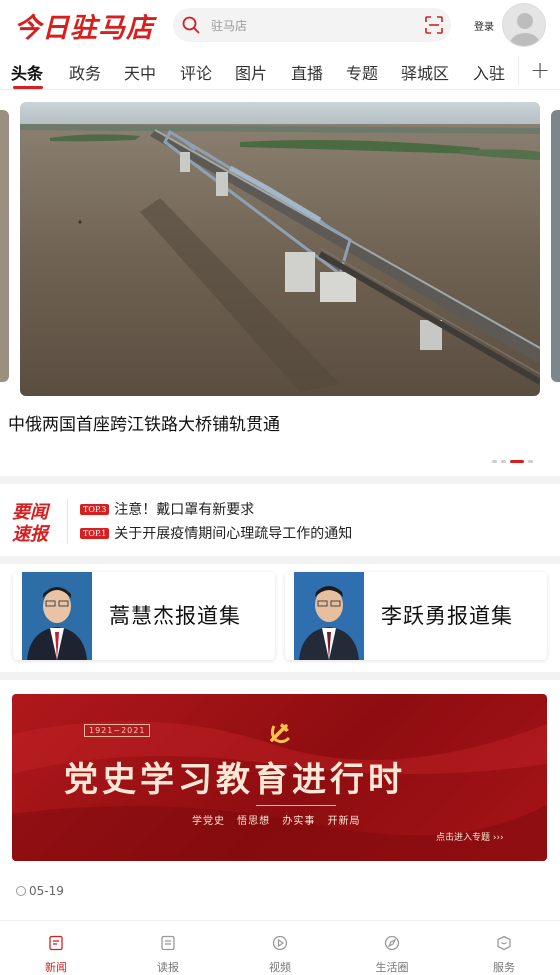  What do you see at coordinates (525, 29) in the screenshot?
I see `user-icon` at bounding box center [525, 29].